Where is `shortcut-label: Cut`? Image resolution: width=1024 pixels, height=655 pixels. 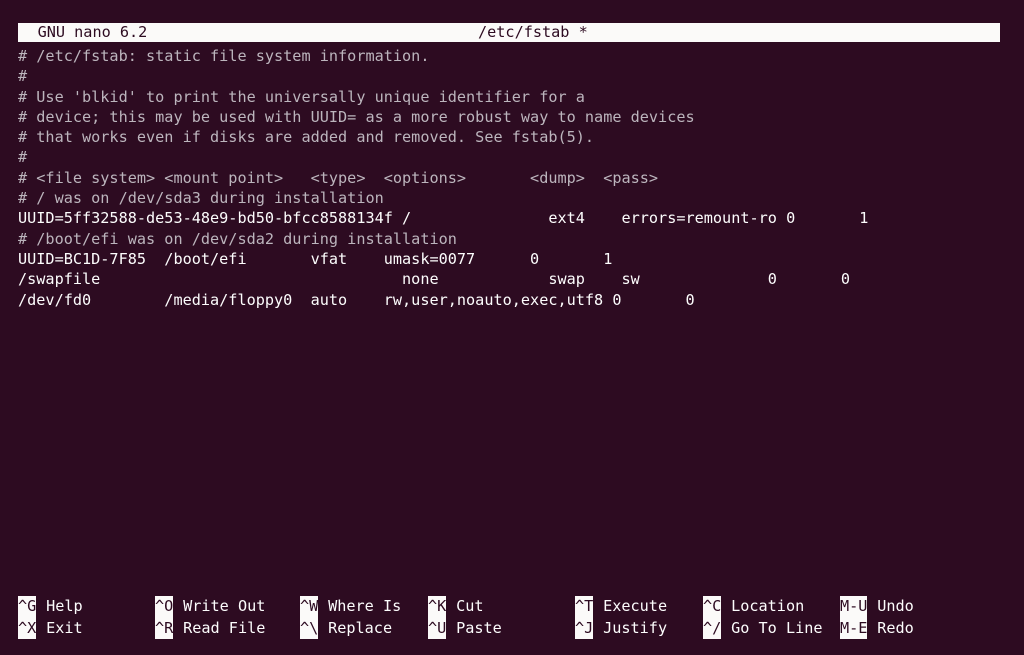 shortcut-label: Cut is located at coordinates (470, 606).